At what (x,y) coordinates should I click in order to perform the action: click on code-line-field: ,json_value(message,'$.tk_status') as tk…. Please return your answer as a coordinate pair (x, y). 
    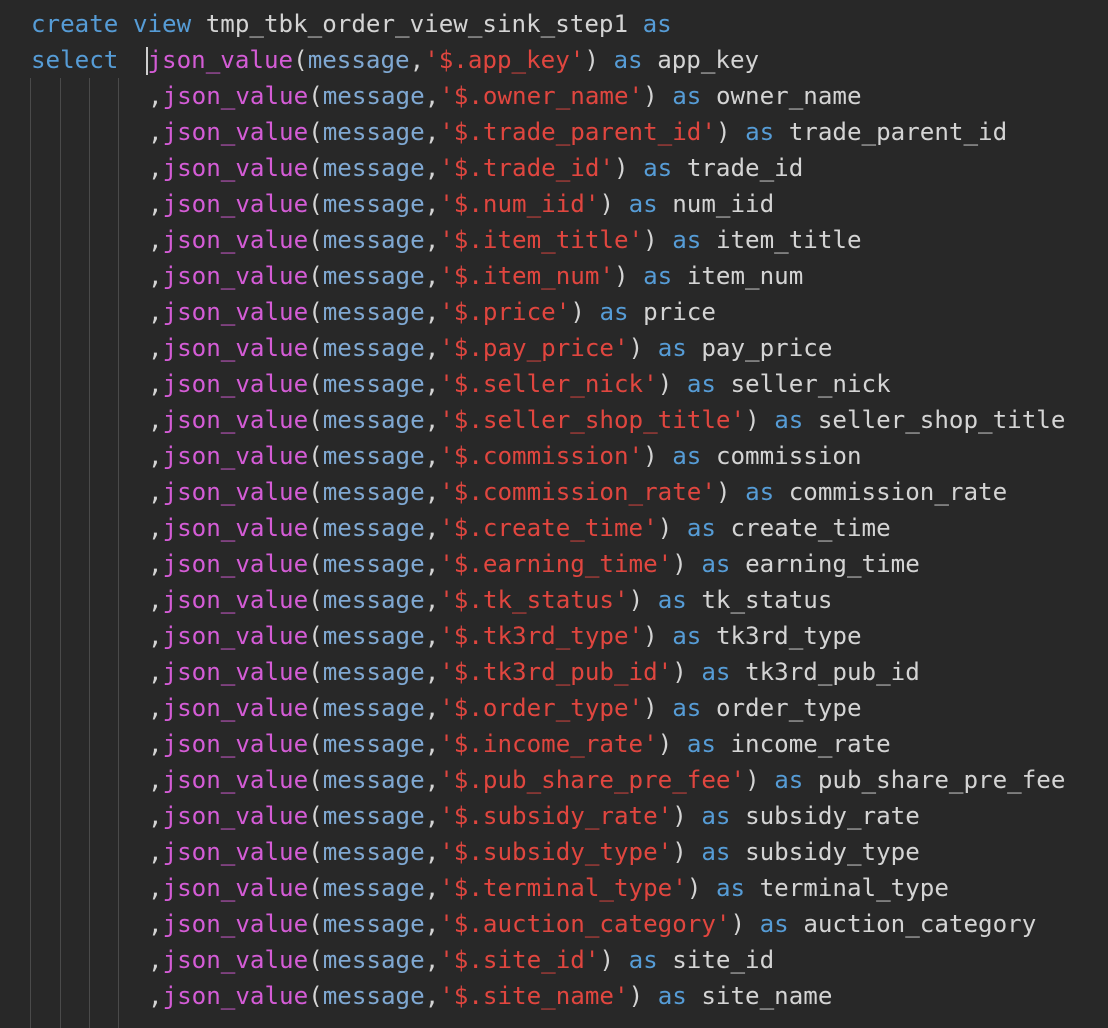
    Looking at the image, I should click on (490, 600).